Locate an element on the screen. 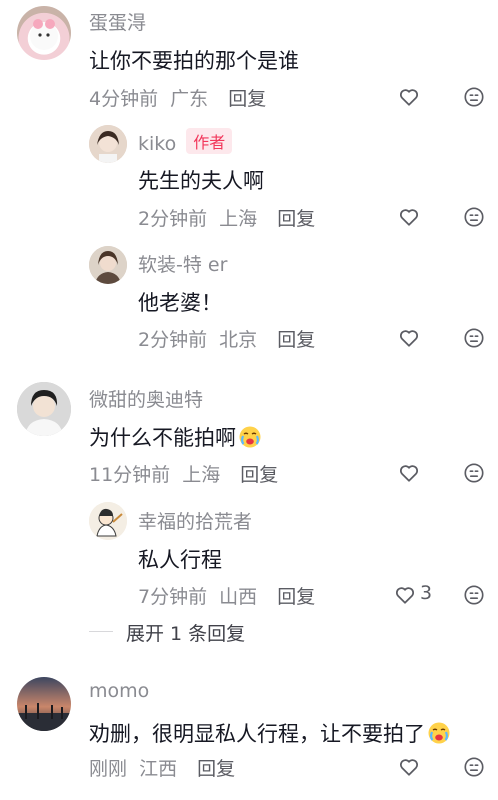  comment-text: 为什么不能拍啊 is located at coordinates (175, 437).